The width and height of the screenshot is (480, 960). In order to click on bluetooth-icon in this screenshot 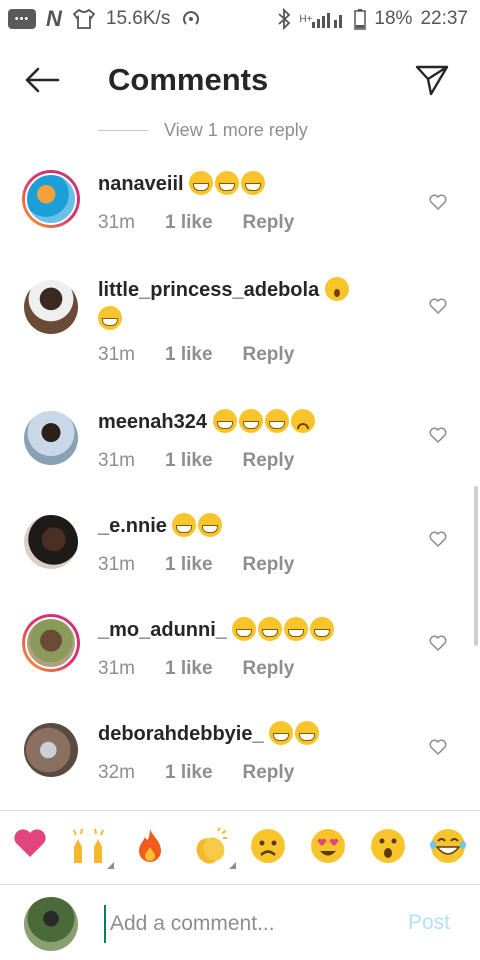, I will do `click(284, 19)`.